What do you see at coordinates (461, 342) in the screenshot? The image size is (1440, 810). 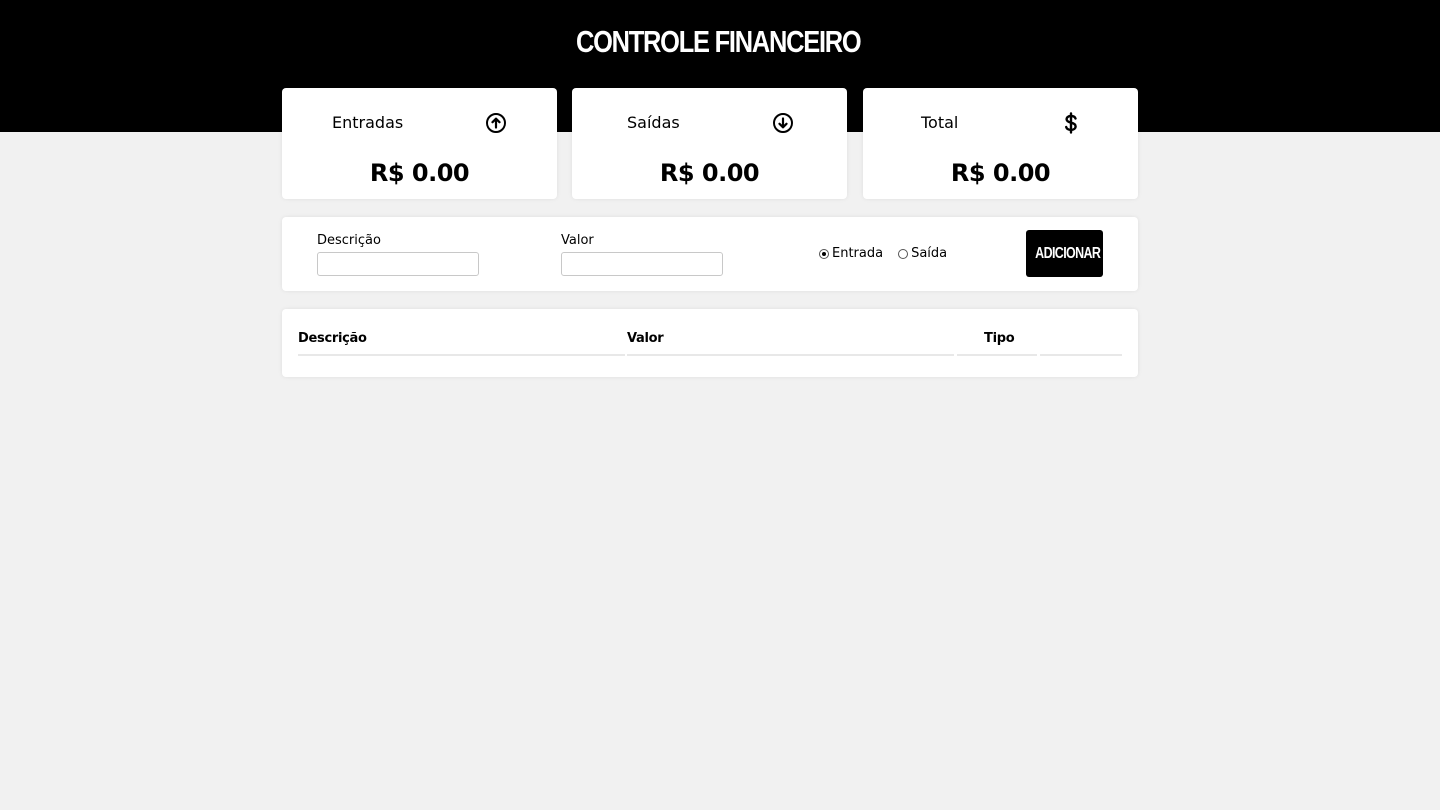 I see `column-header-description: Descrição` at bounding box center [461, 342].